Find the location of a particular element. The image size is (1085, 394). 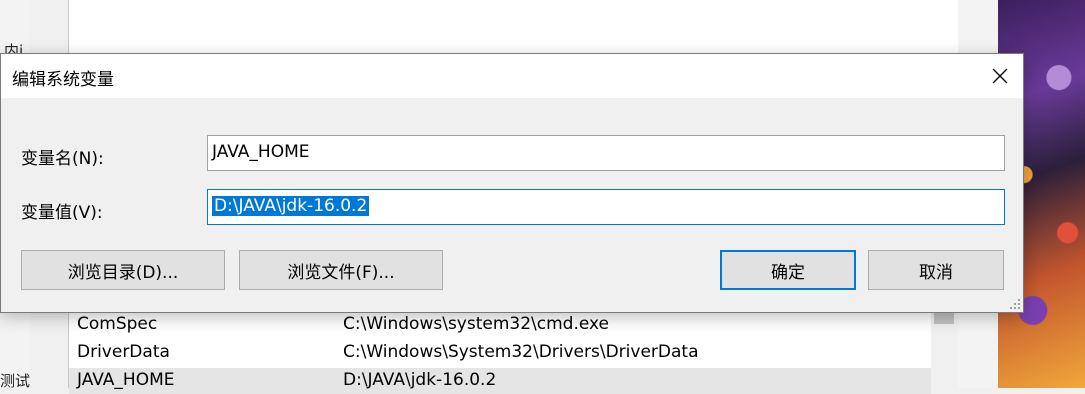

variable-value-label: 变量值(V): is located at coordinates (62, 213).